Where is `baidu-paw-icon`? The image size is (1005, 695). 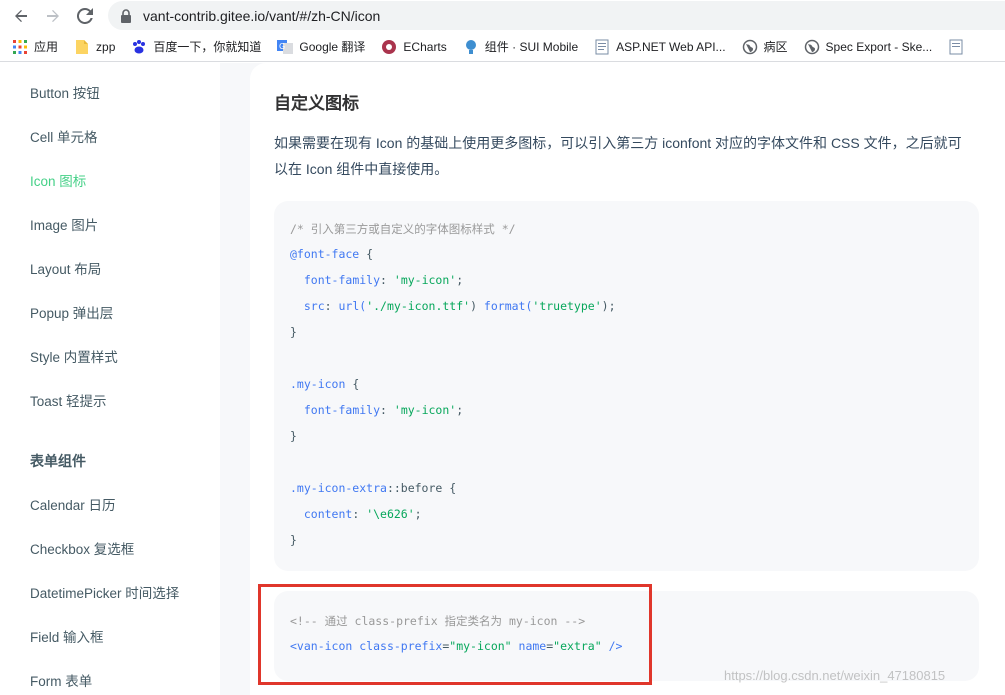 baidu-paw-icon is located at coordinates (139, 47).